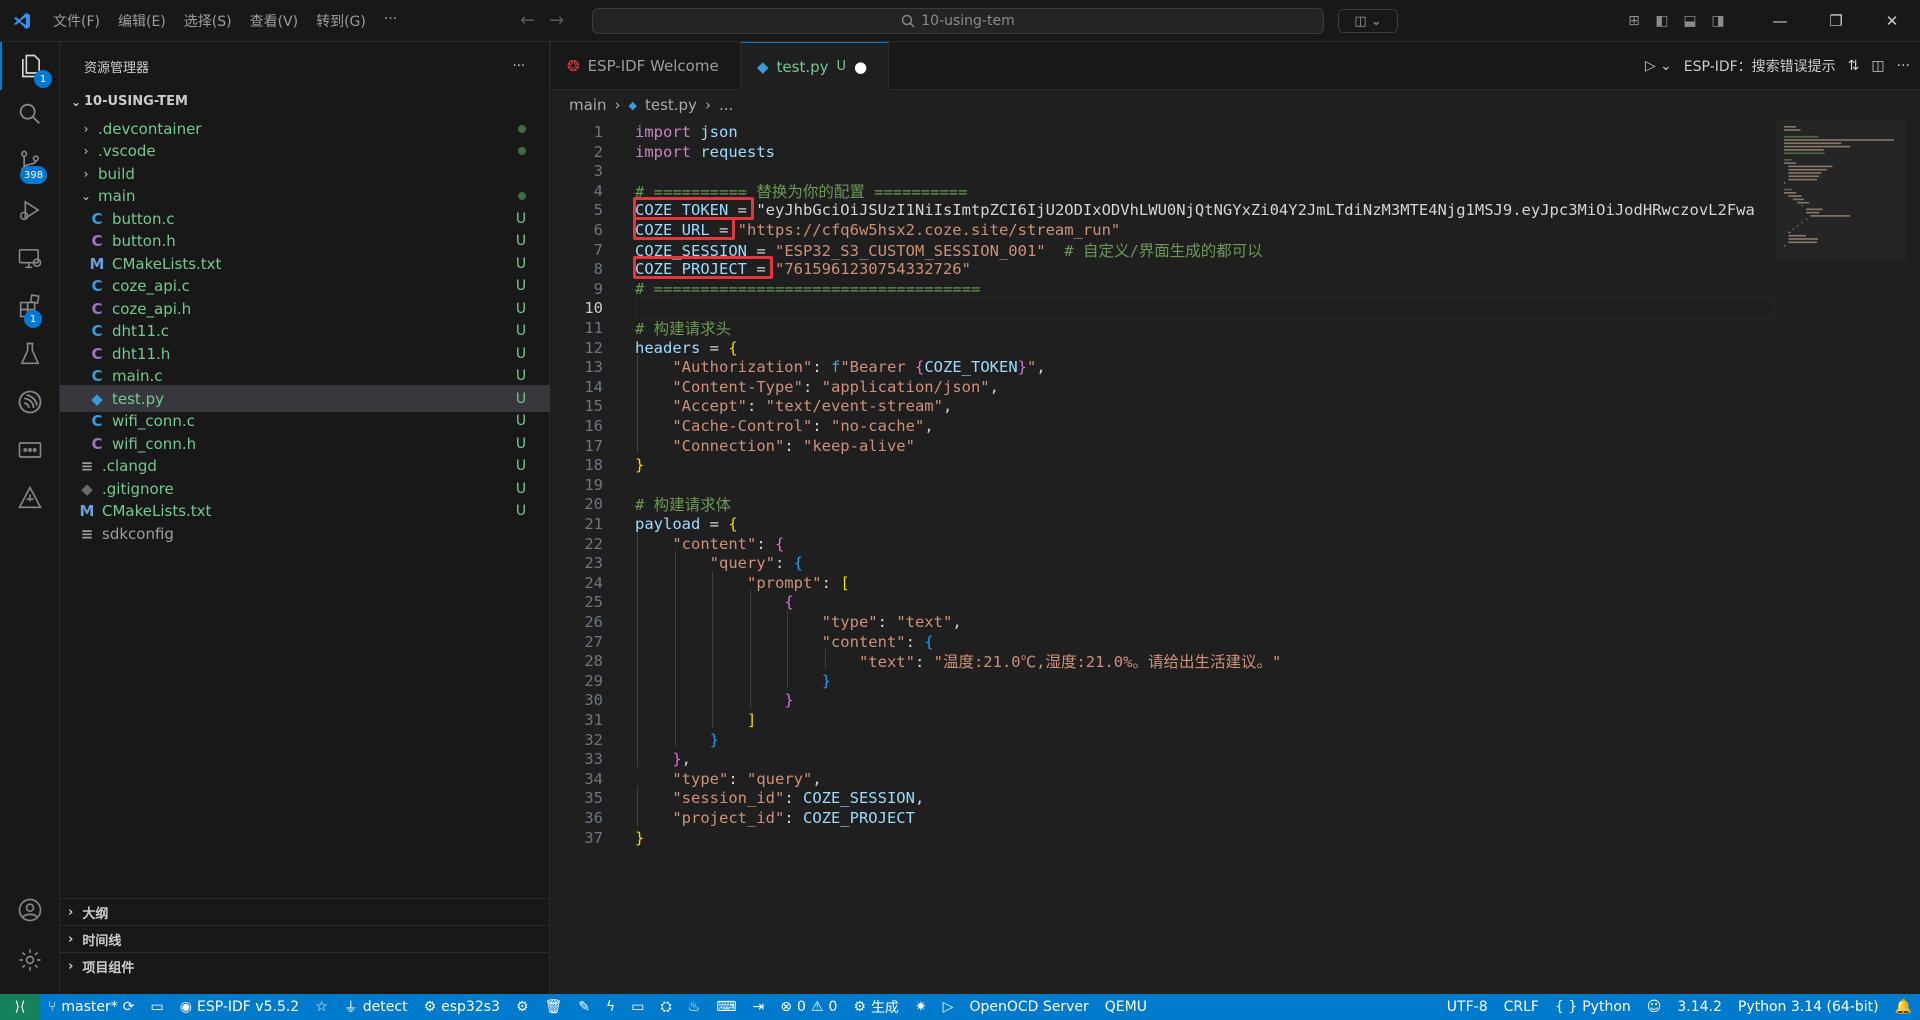  I want to click on restore-icon: ❐, so click(1836, 21).